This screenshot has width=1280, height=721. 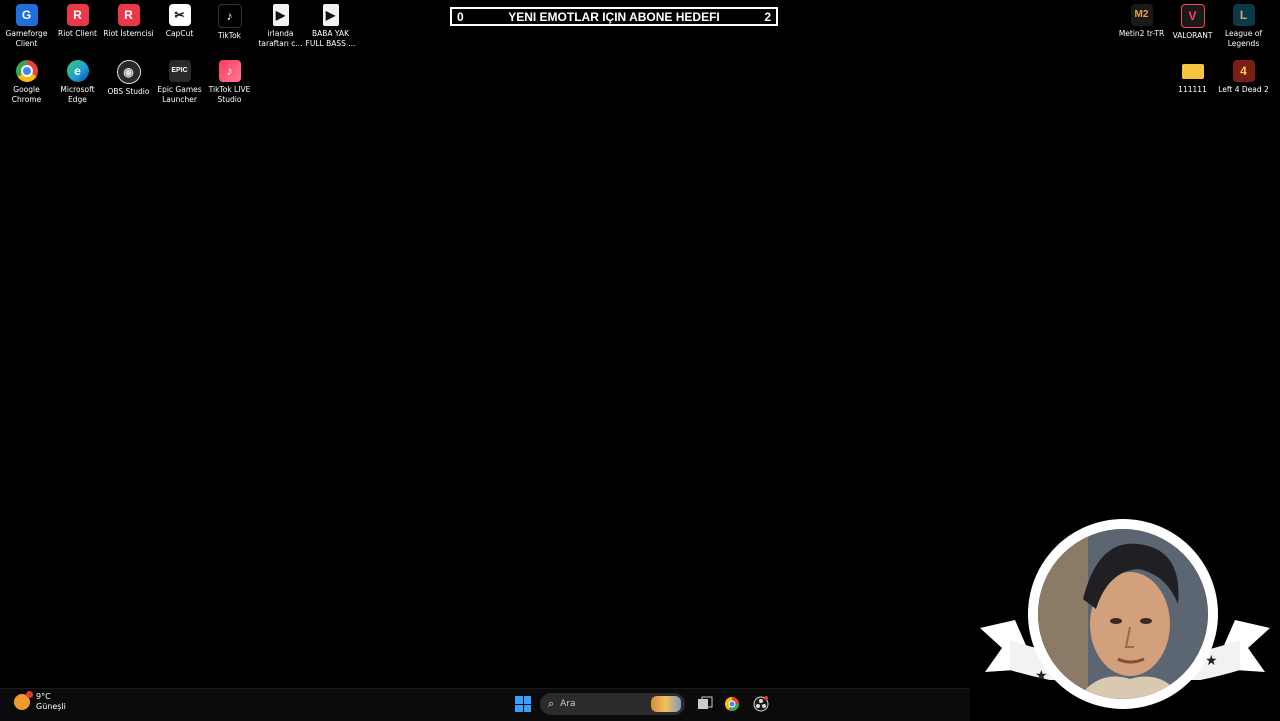 I want to click on start-button, so click(x=523, y=704).